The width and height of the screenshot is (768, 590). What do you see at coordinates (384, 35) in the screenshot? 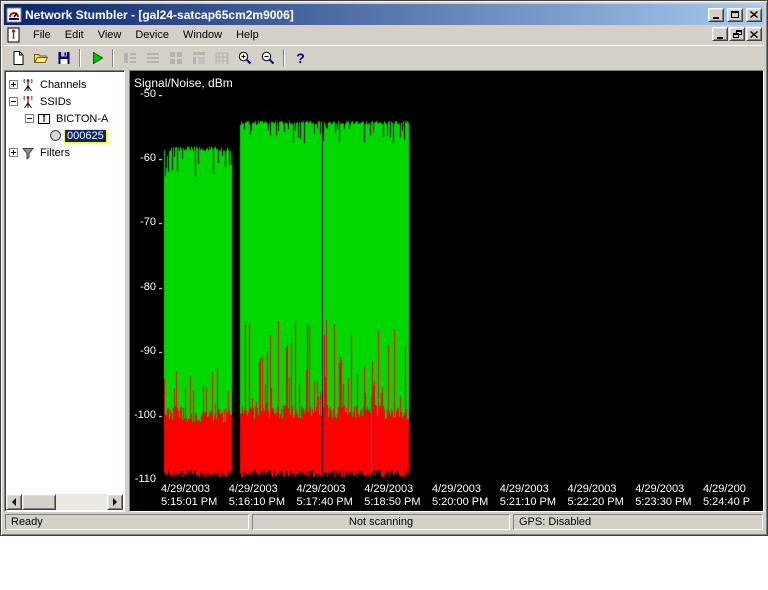
I see `menu-bar: File Edit View Device Window Help` at bounding box center [384, 35].